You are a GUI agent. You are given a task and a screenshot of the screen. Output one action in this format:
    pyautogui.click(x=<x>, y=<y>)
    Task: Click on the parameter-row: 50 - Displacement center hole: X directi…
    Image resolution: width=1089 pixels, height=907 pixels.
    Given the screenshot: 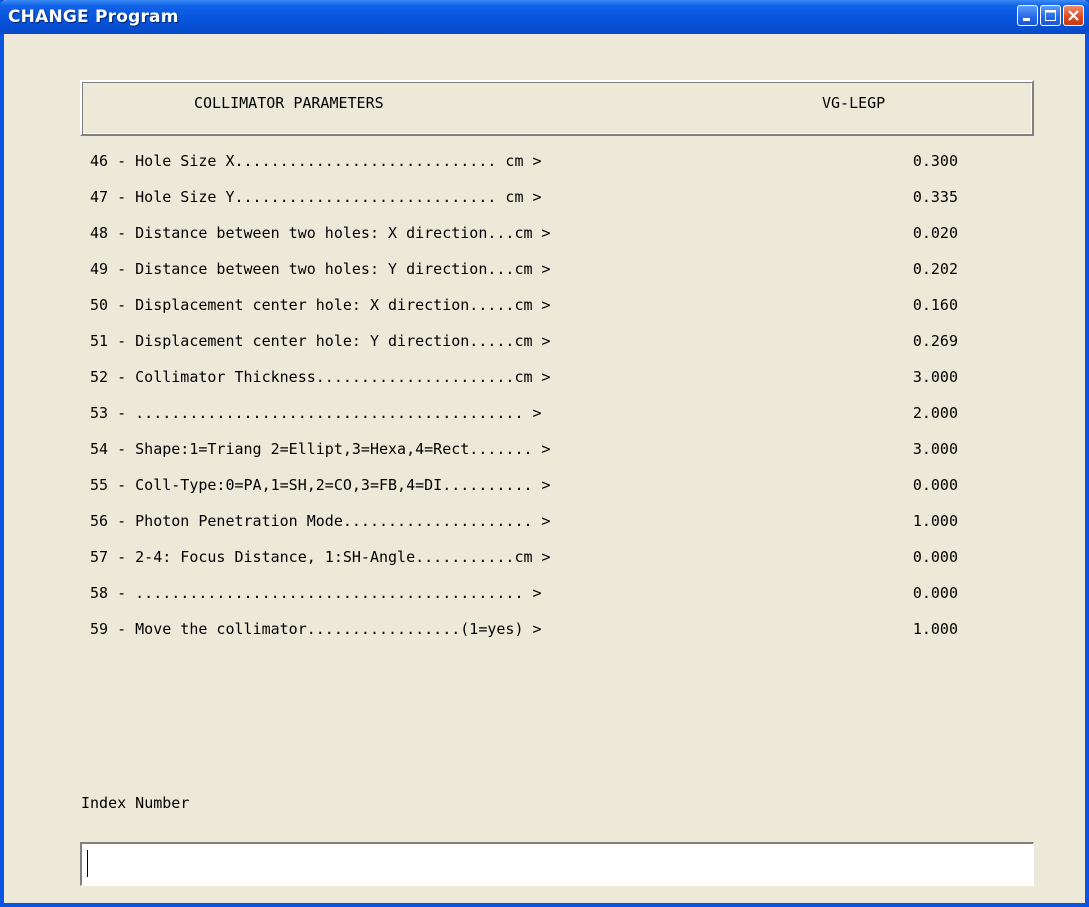 What is the action you would take?
    pyautogui.click(x=540, y=307)
    